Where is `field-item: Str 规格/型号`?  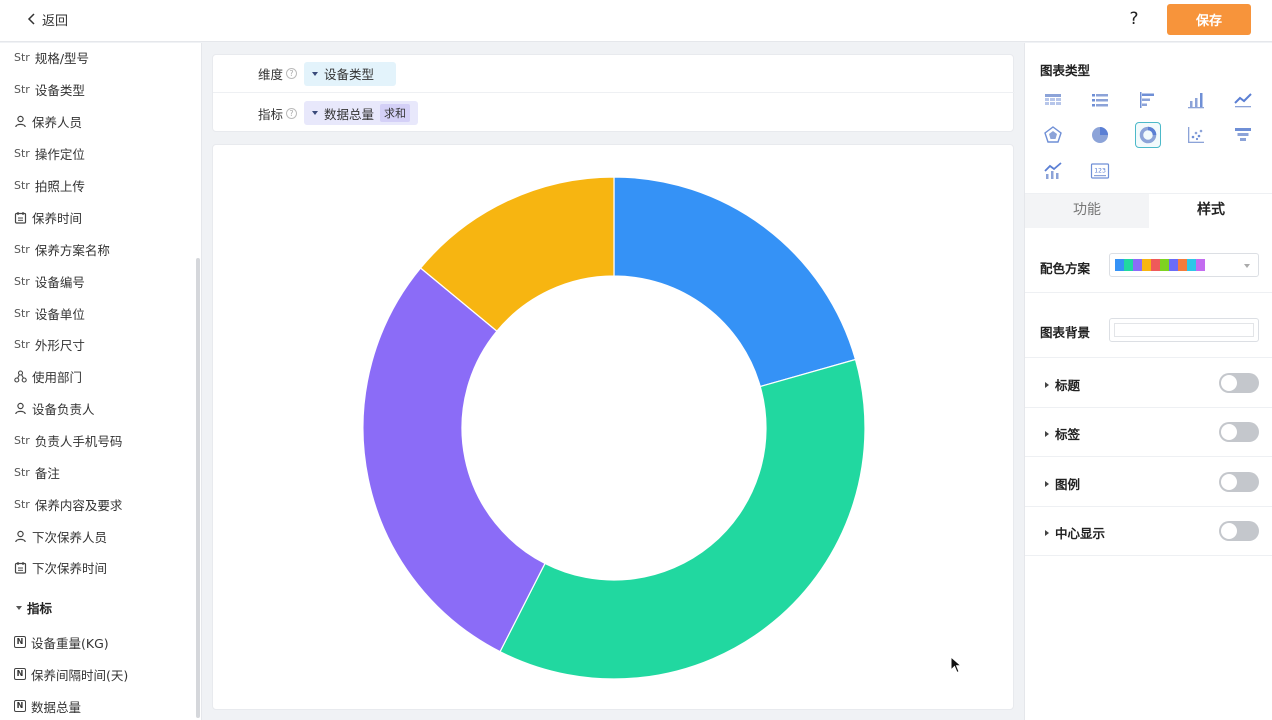
field-item: Str 规格/型号 is located at coordinates (51, 57).